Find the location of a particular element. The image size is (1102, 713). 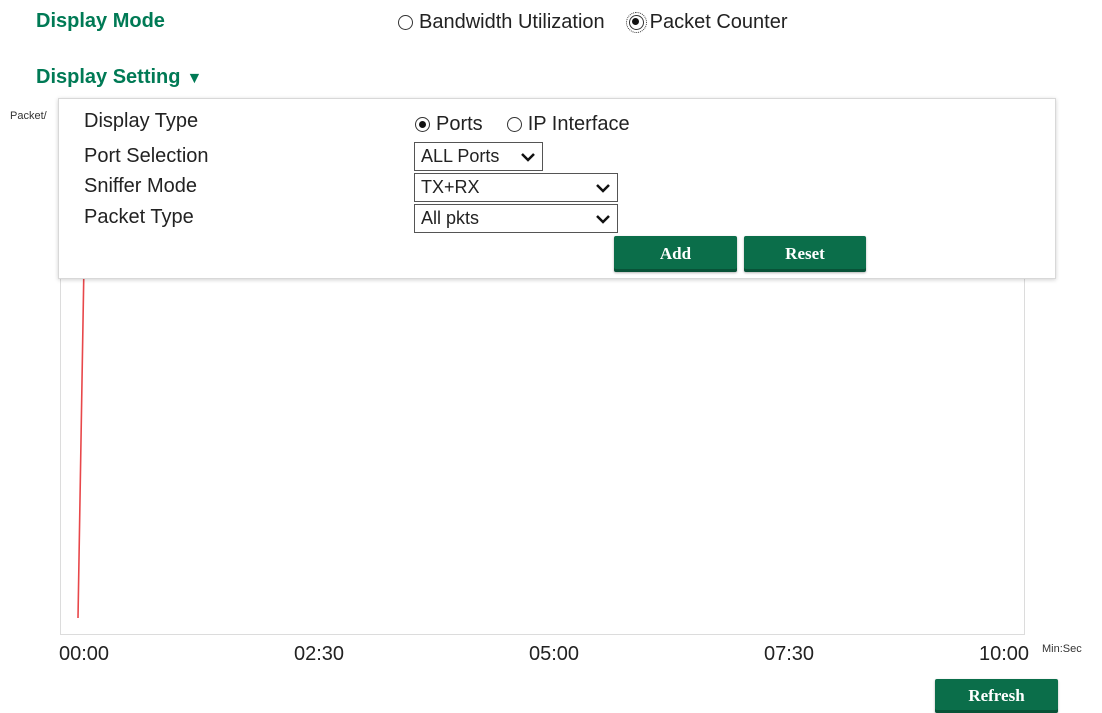

ports-option: Ports is located at coordinates (449, 124).